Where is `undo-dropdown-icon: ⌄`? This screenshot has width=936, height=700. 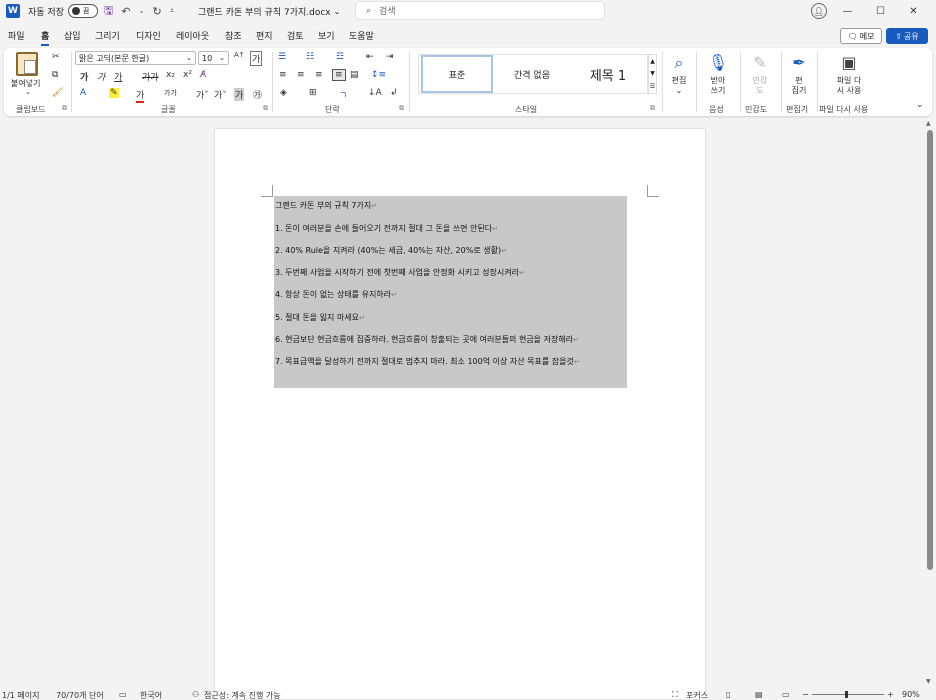 undo-dropdown-icon: ⌄ is located at coordinates (142, 11).